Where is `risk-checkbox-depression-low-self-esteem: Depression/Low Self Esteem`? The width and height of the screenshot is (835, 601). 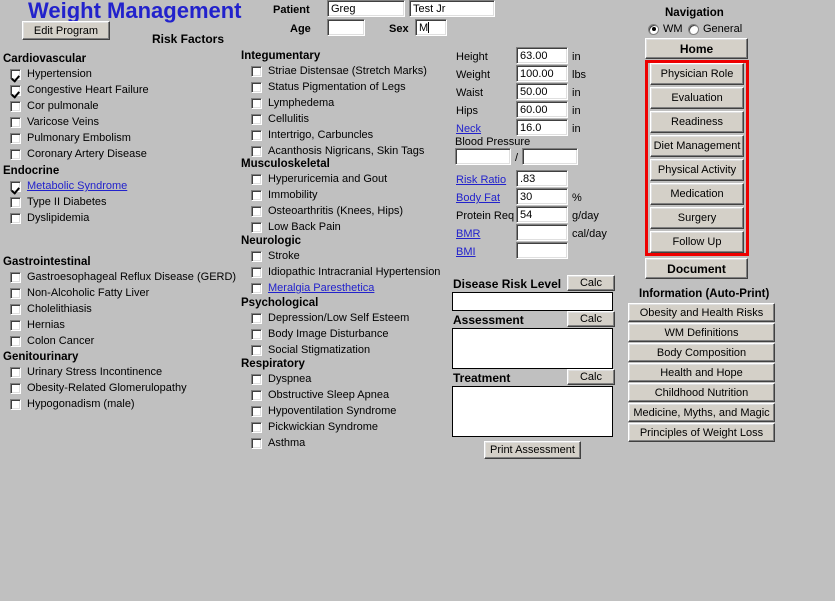
risk-checkbox-depression-low-self-esteem: Depression/Low Self Esteem is located at coordinates (330, 318).